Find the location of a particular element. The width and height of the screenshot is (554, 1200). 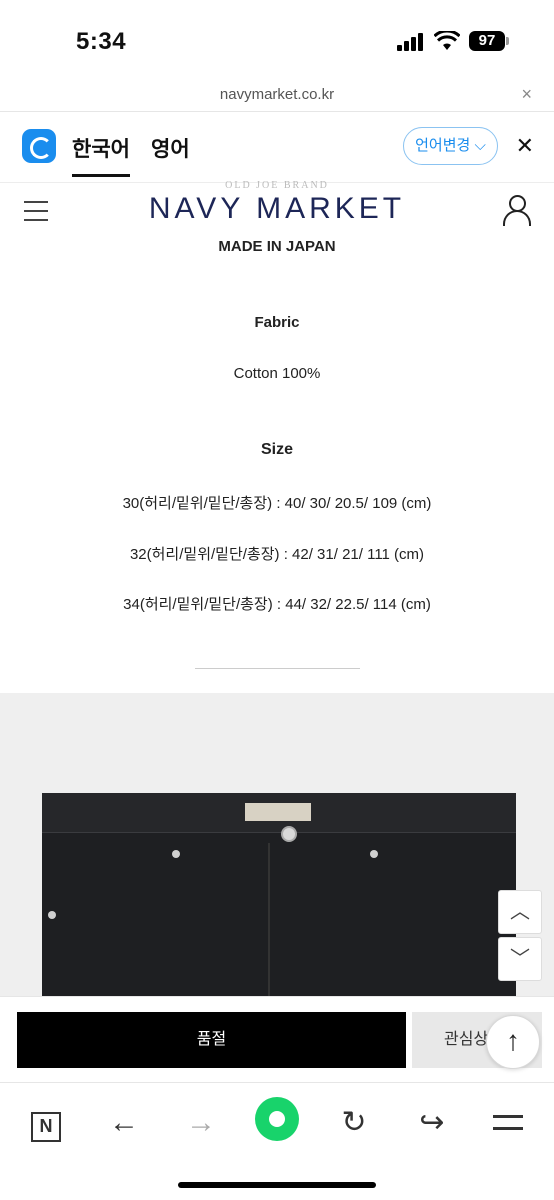

menu-icon is located at coordinates (508, 1123).